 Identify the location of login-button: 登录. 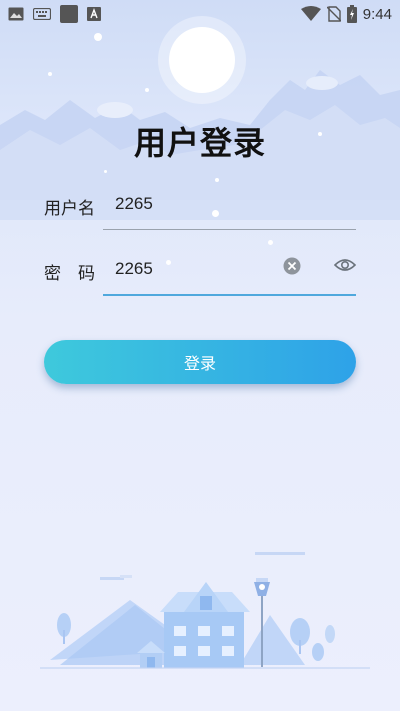
(200, 362).